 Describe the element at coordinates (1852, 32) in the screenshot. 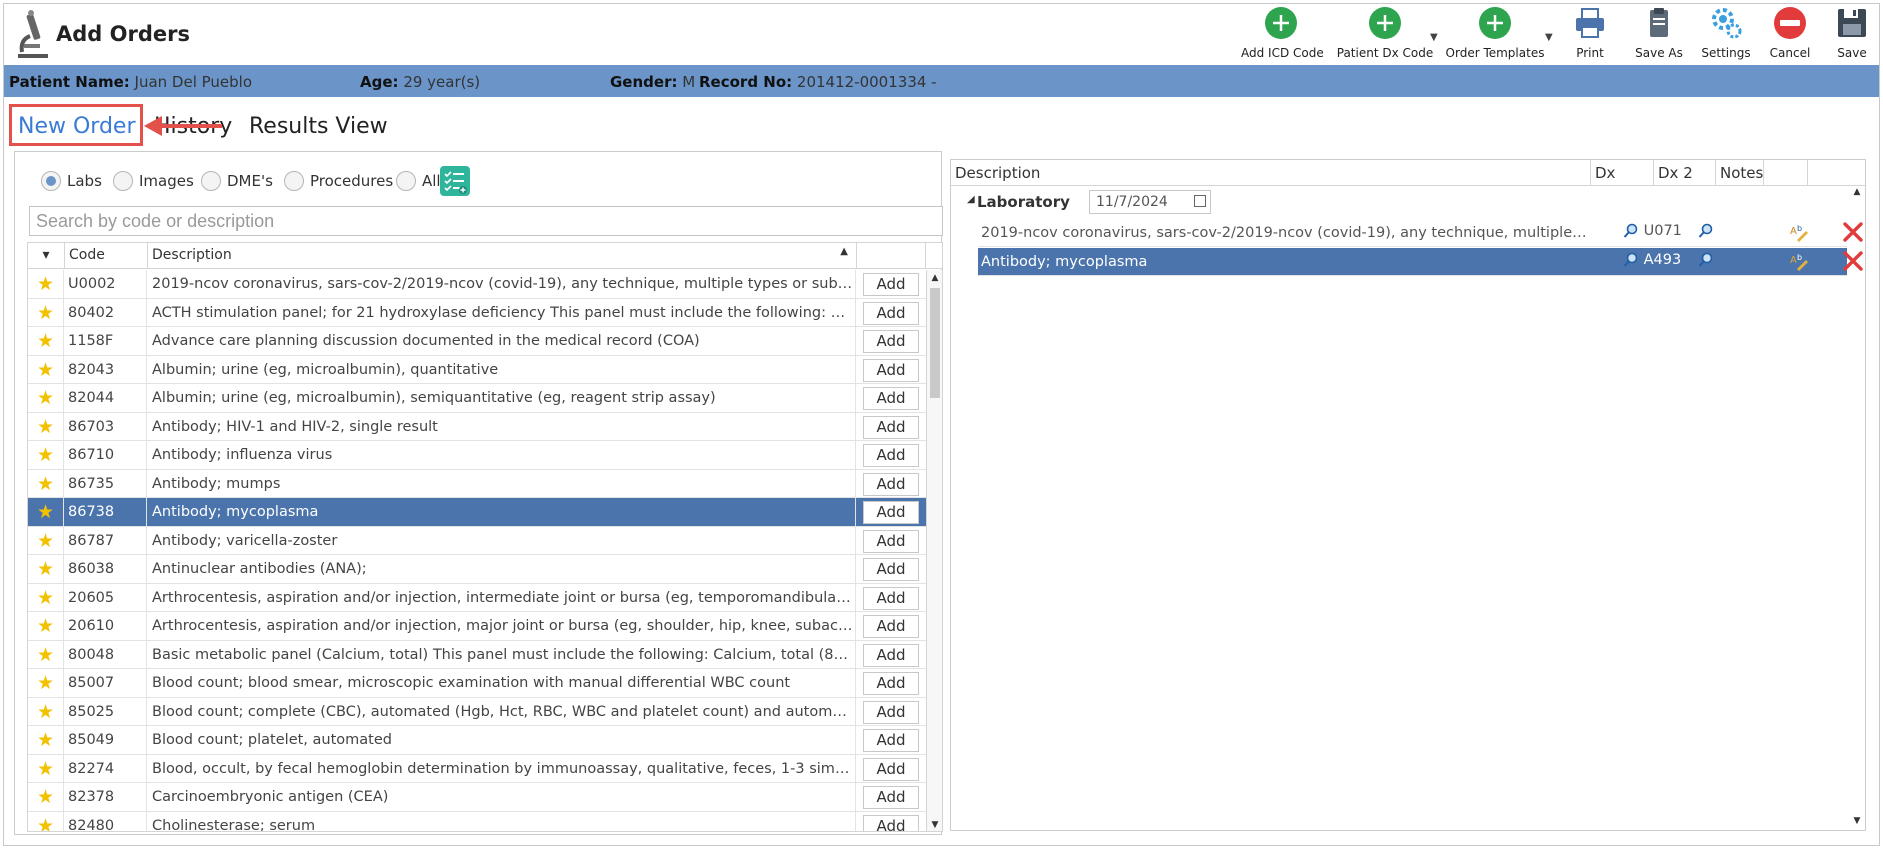

I see `save-button: Save` at that location.